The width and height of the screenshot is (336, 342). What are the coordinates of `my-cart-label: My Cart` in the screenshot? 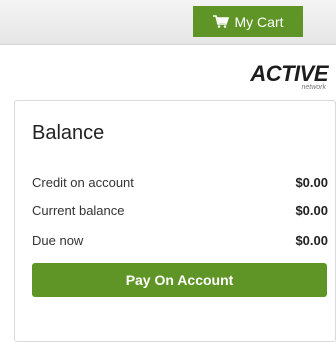 It's located at (259, 21).